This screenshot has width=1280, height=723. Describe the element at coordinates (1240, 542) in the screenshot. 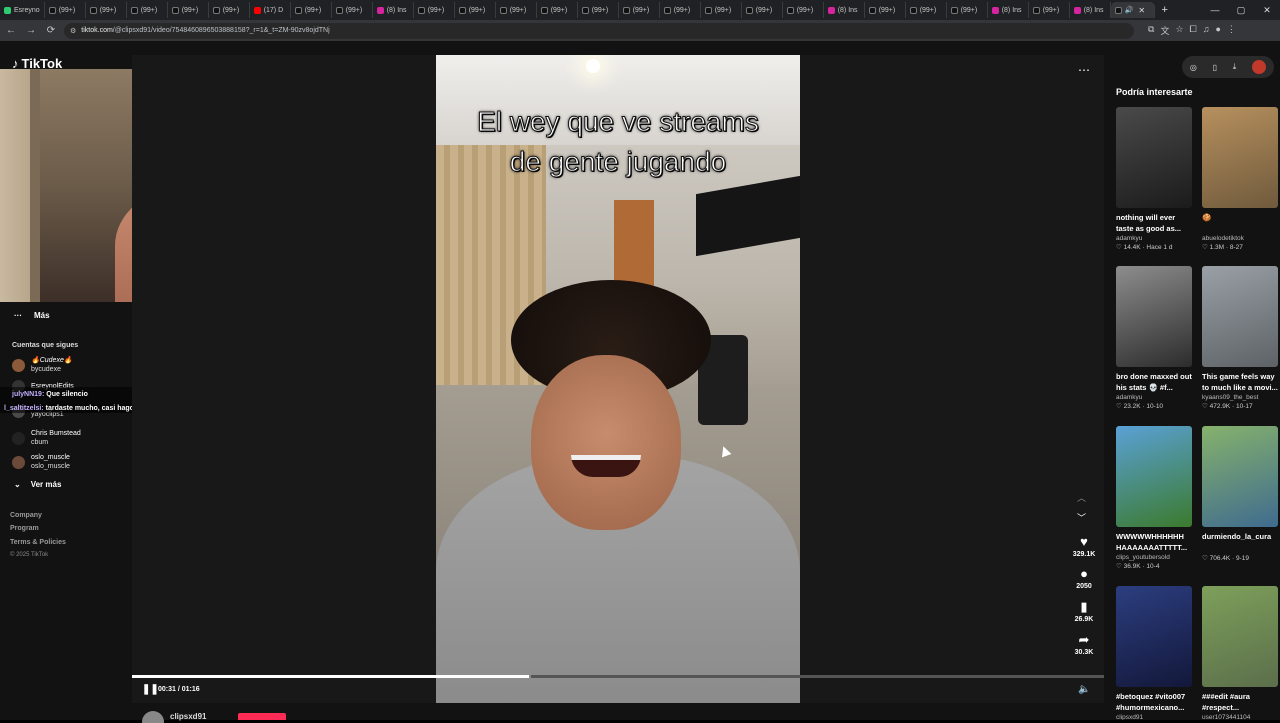

I see `card-title: durmiendo_la_cura` at that location.